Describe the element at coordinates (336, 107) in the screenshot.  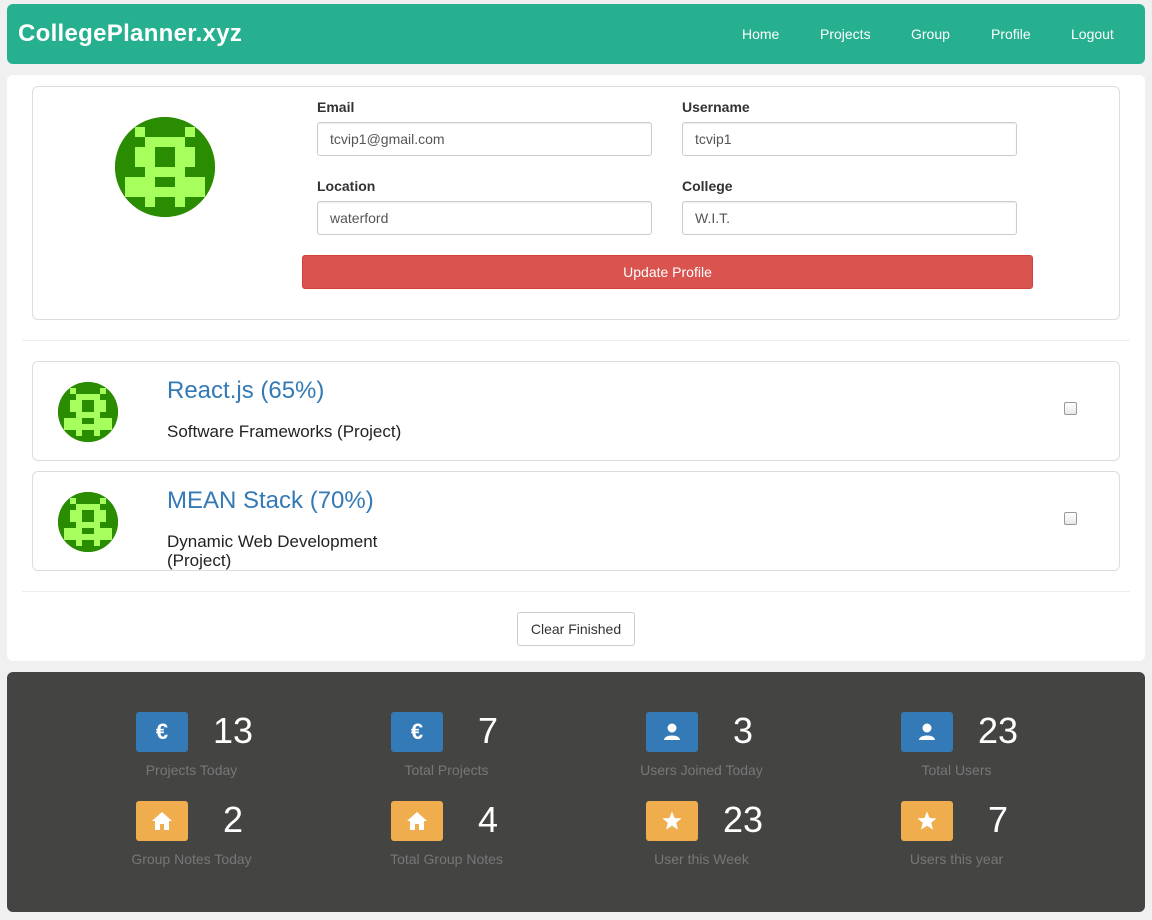
I see `email-label: Email` at that location.